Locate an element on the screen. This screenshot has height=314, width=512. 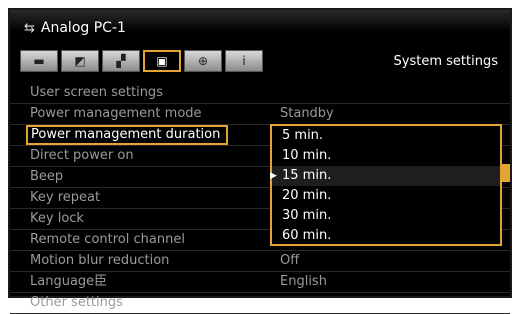
dropdown-option: 10 min. is located at coordinates (386, 156).